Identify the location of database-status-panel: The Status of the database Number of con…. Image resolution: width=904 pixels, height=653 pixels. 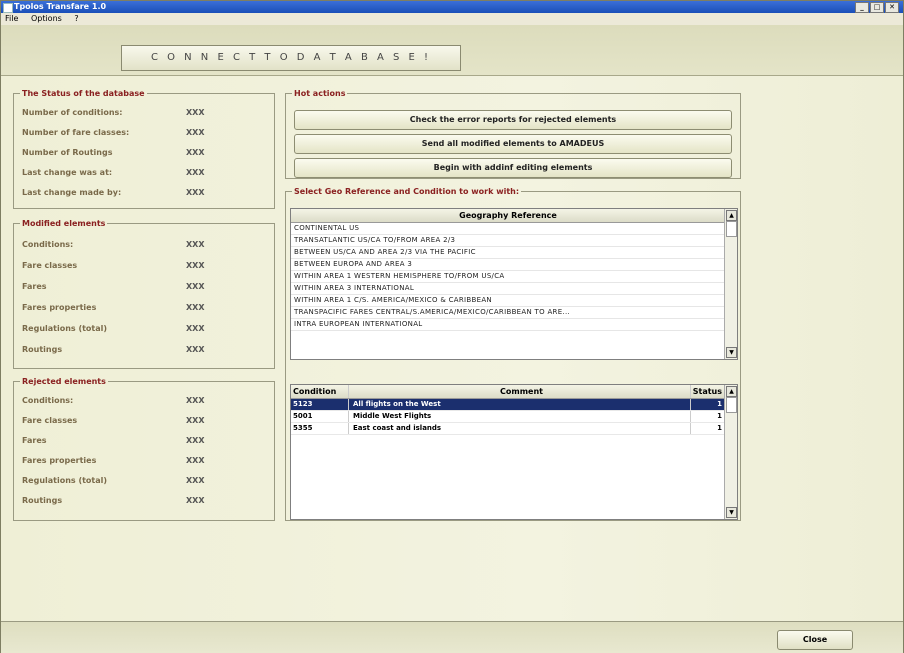
(144, 149).